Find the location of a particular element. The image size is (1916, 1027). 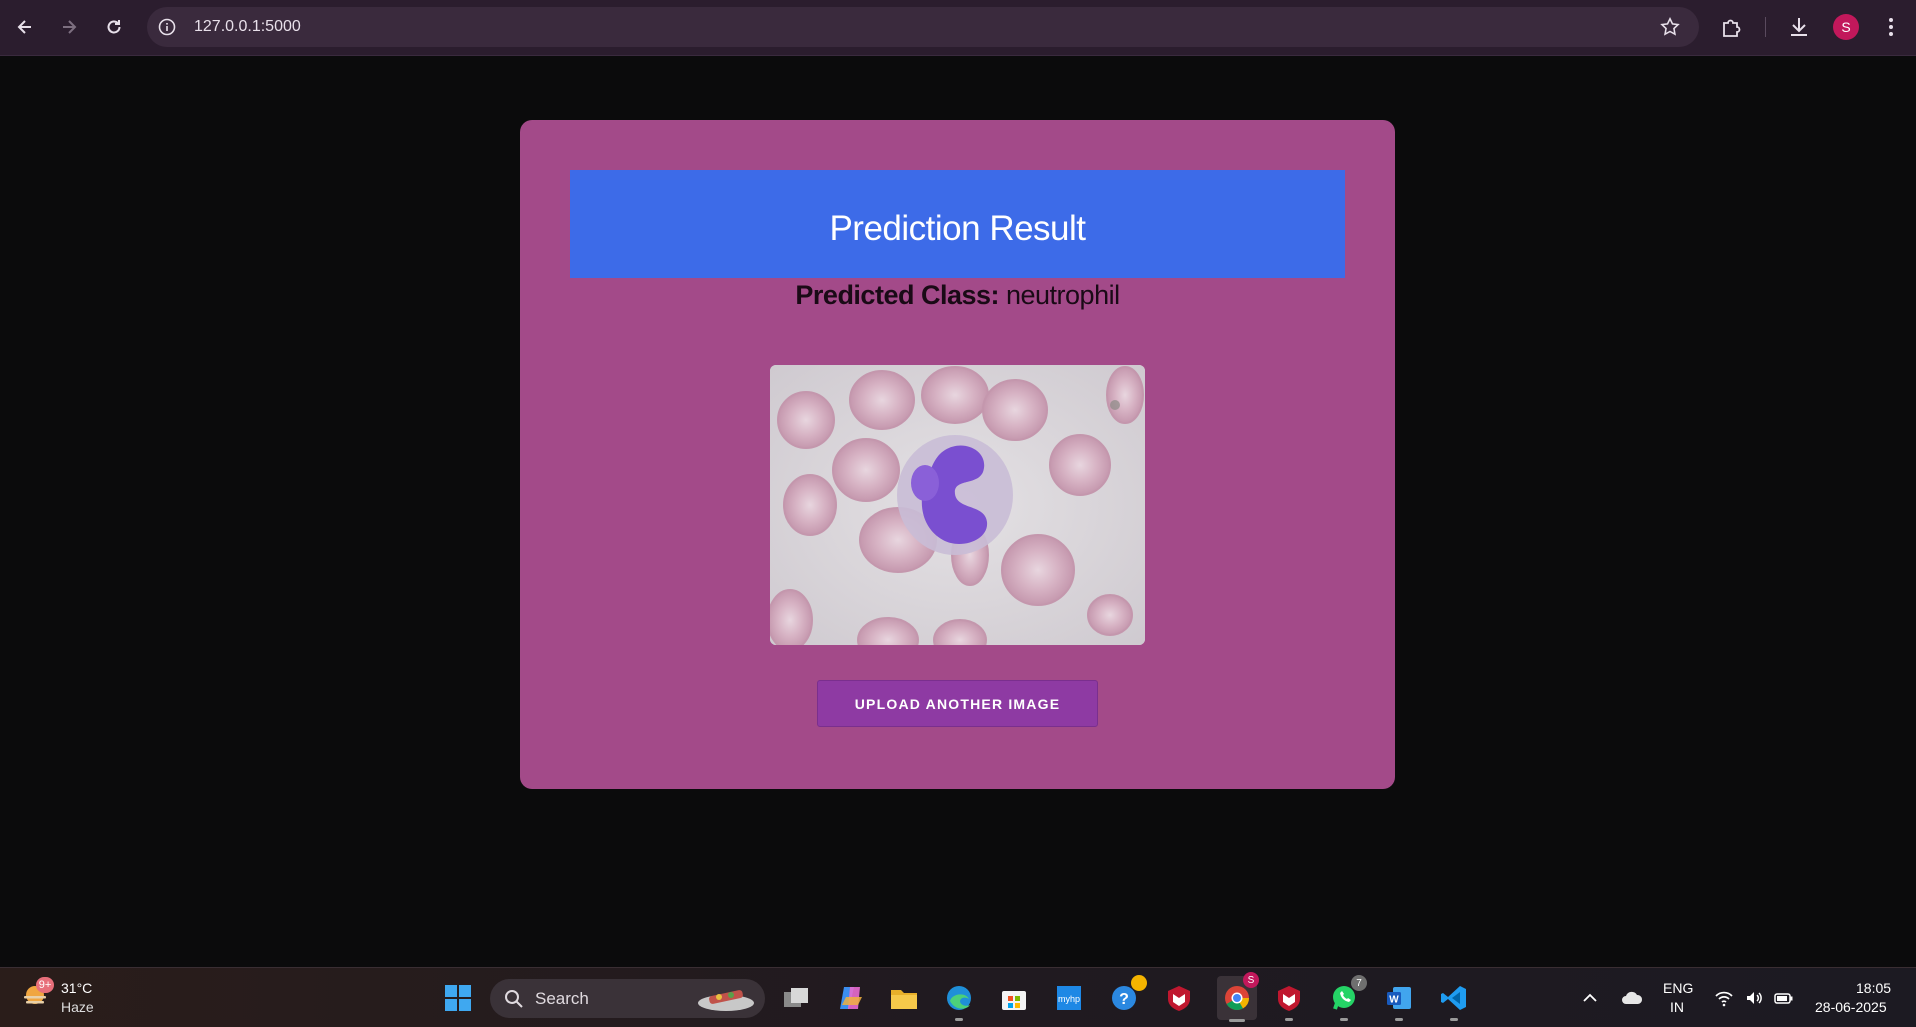

page-title: Prediction Result is located at coordinates (957, 228).